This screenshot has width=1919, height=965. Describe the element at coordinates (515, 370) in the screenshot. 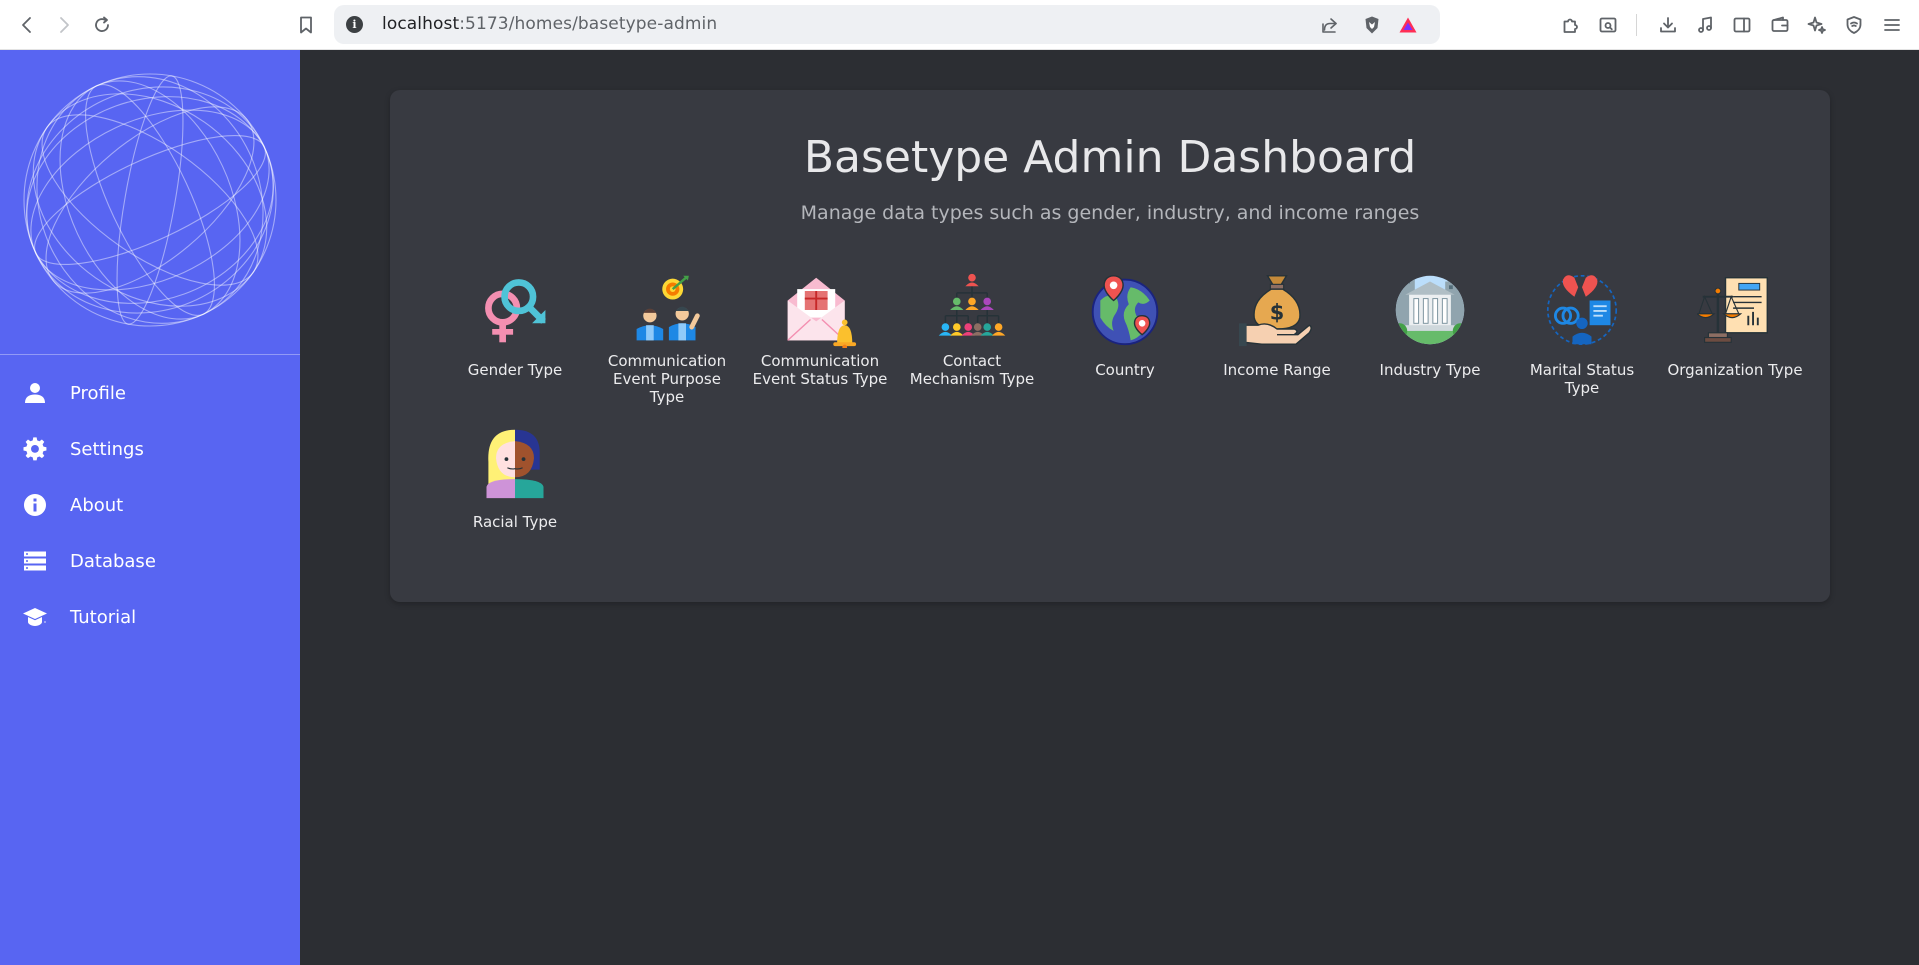

I see `tile-label: Gender Type` at that location.